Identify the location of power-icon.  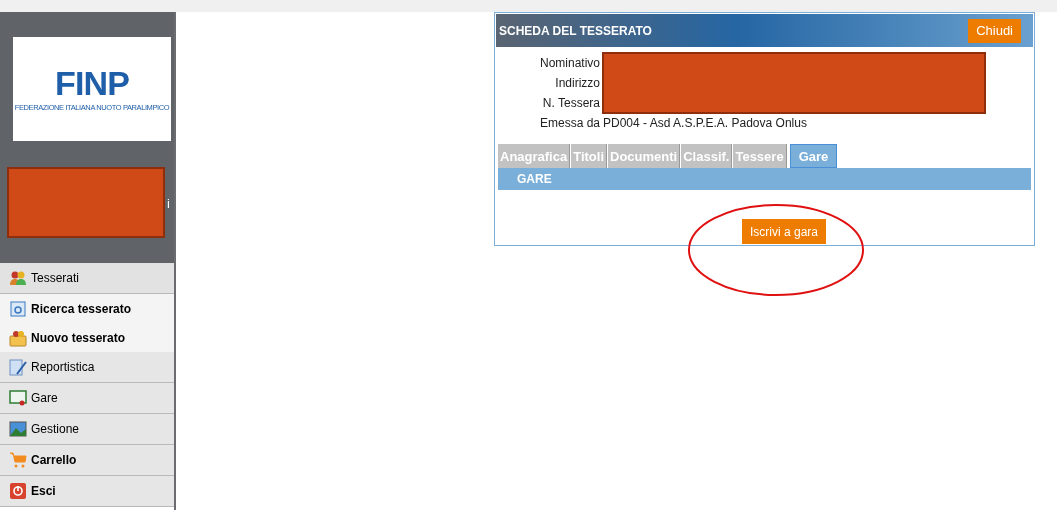
(18, 491).